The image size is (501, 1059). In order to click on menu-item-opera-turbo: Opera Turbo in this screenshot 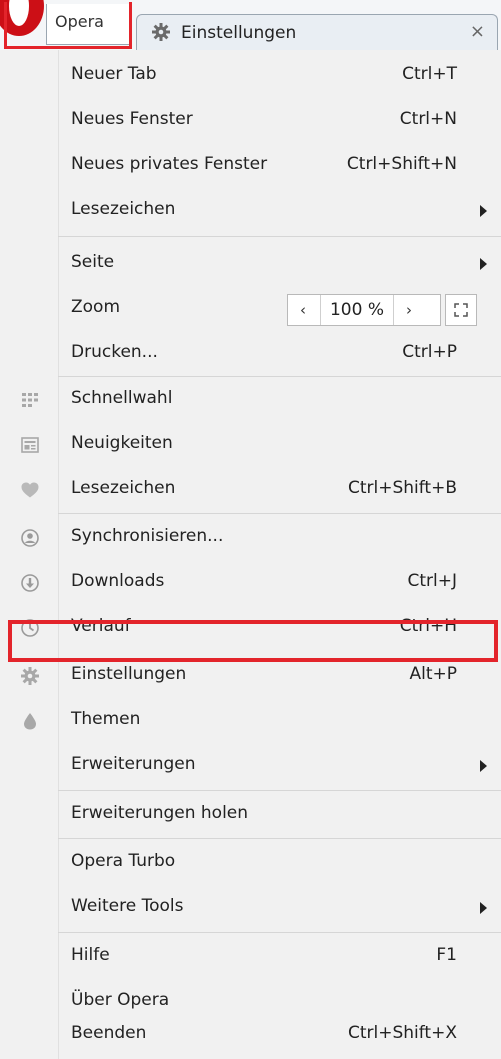, I will do `click(250, 863)`.